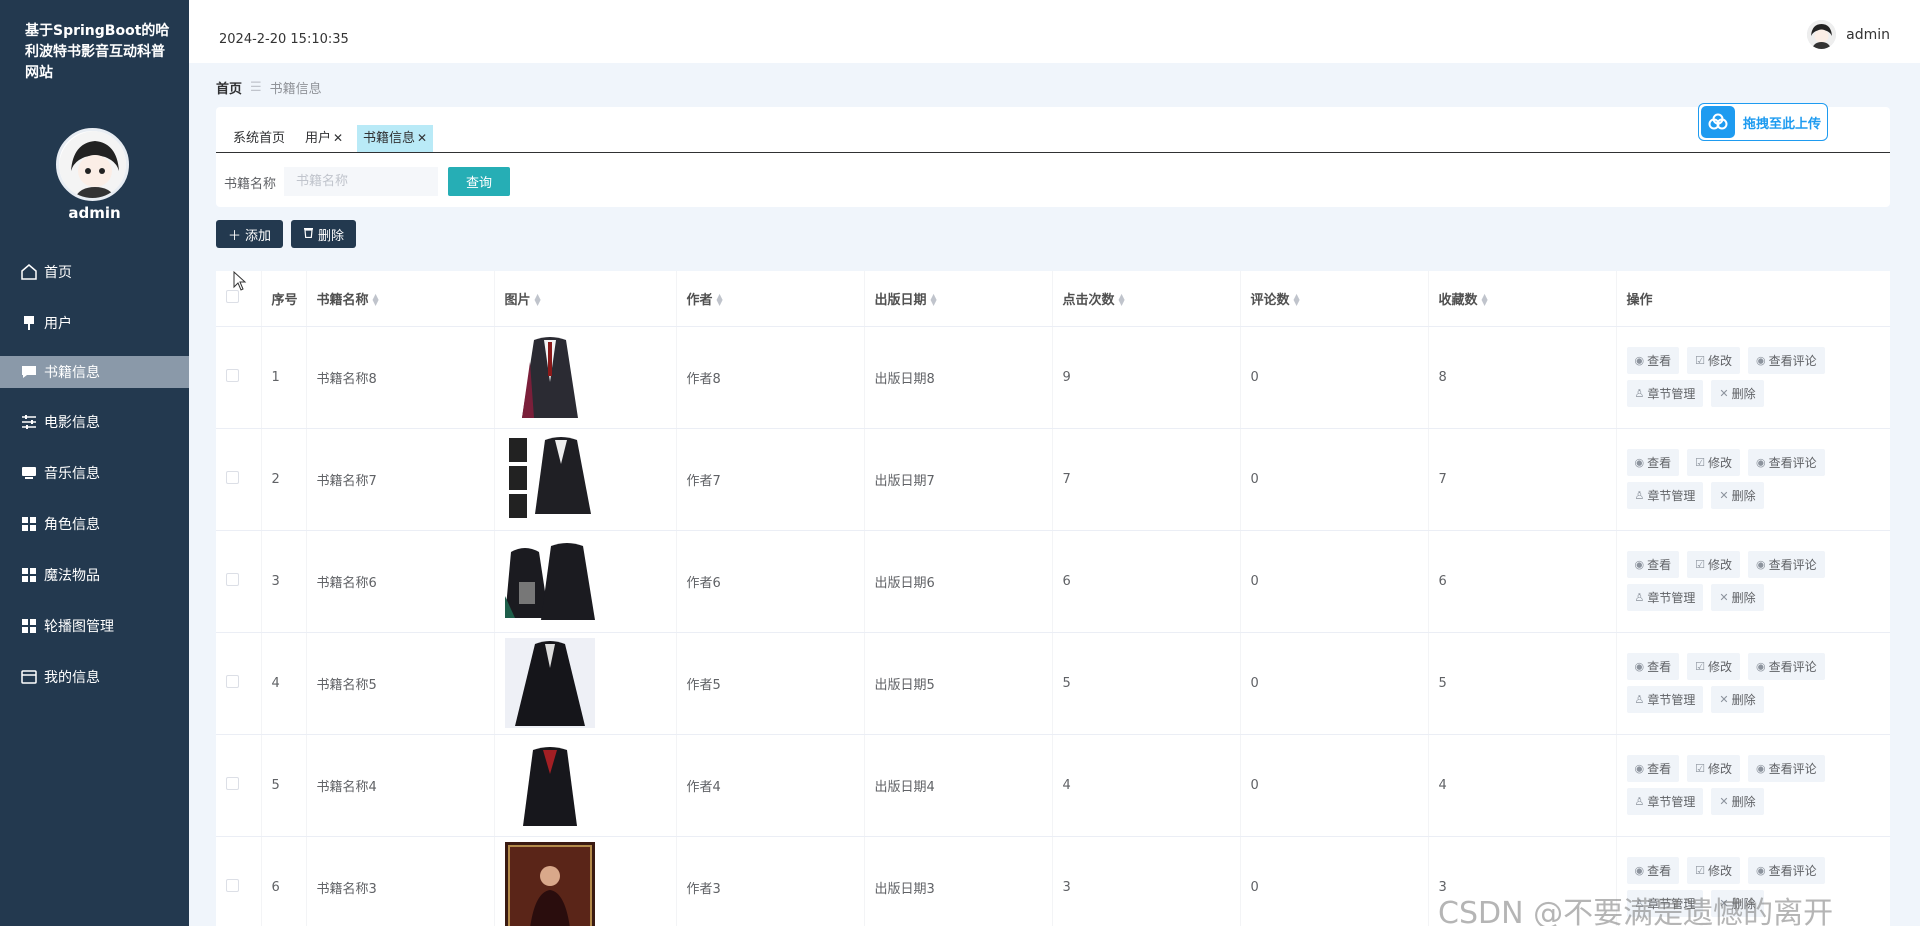 The height and width of the screenshot is (926, 1920). I want to click on sidebar-item-users: 用户, so click(94, 322).